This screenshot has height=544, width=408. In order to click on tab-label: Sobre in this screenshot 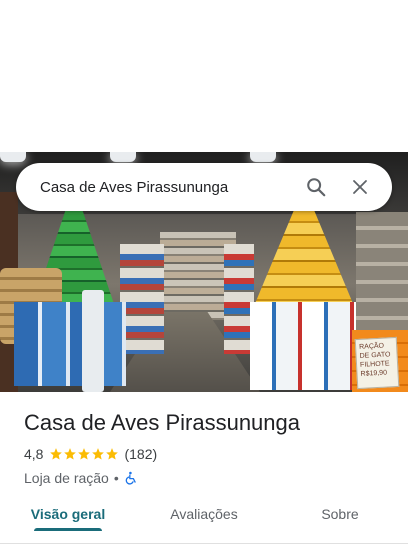, I will do `click(340, 514)`.